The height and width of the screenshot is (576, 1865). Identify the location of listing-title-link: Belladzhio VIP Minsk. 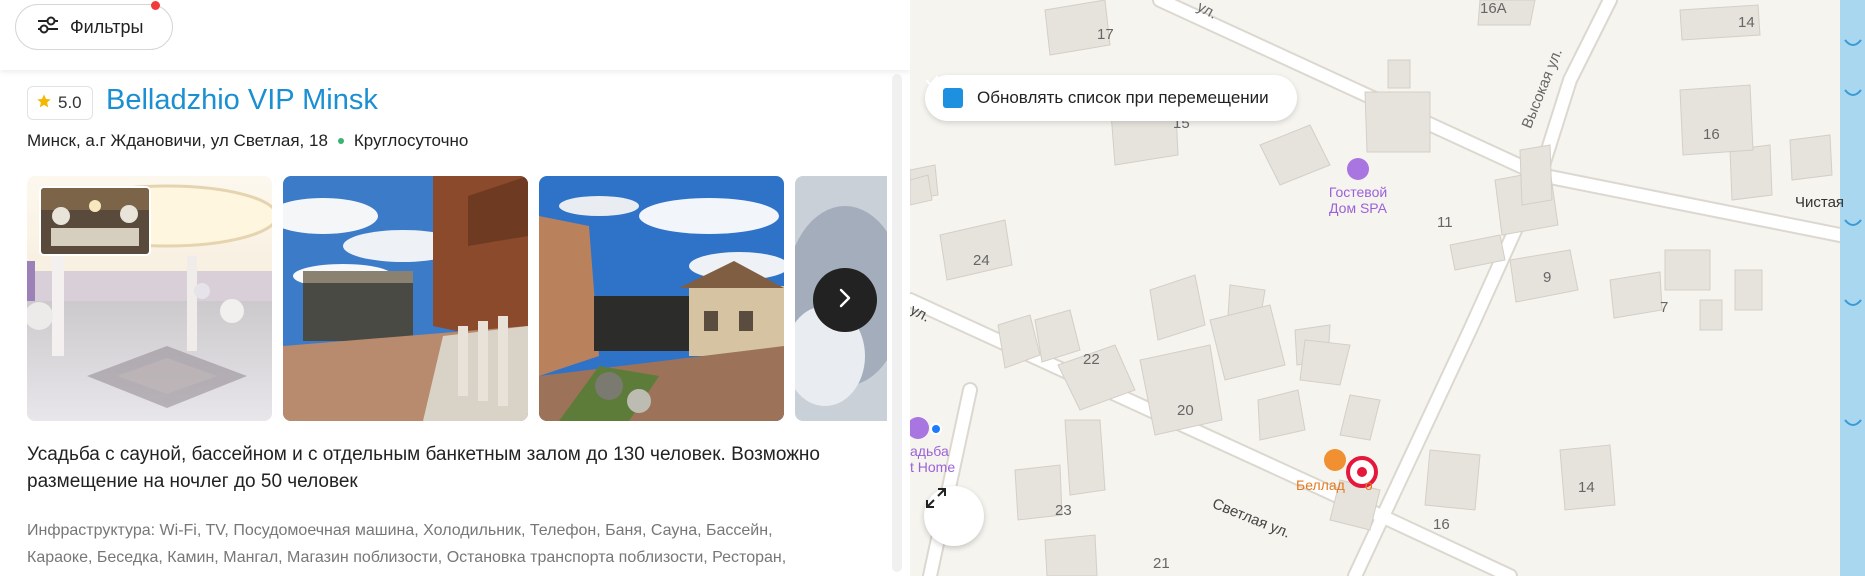
(242, 100).